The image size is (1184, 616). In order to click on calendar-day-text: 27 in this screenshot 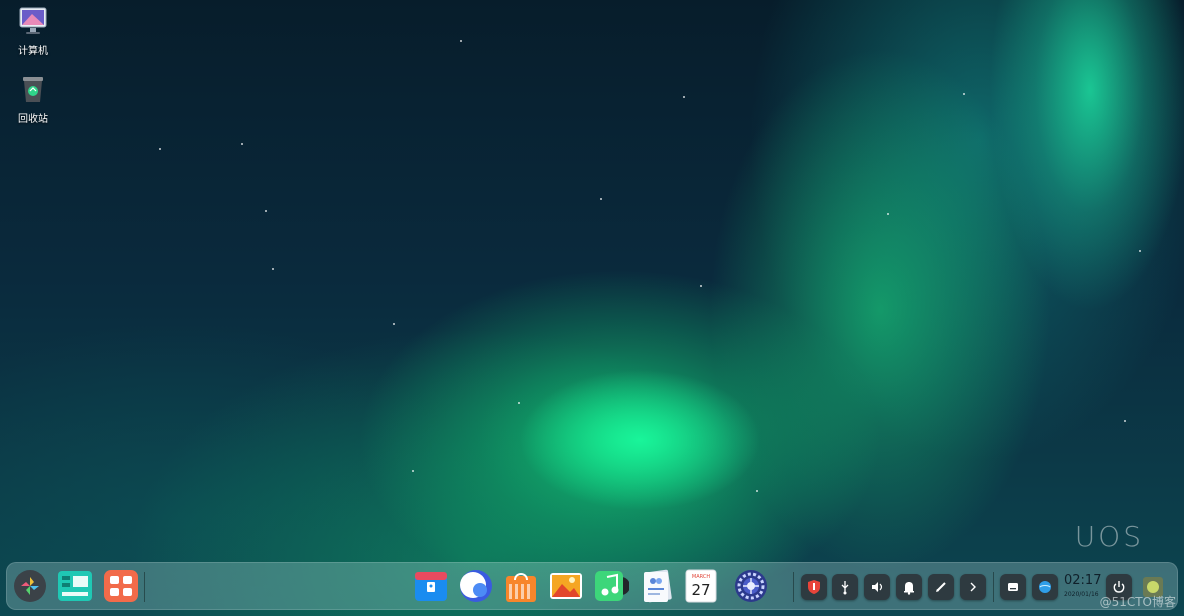, I will do `click(700, 590)`.